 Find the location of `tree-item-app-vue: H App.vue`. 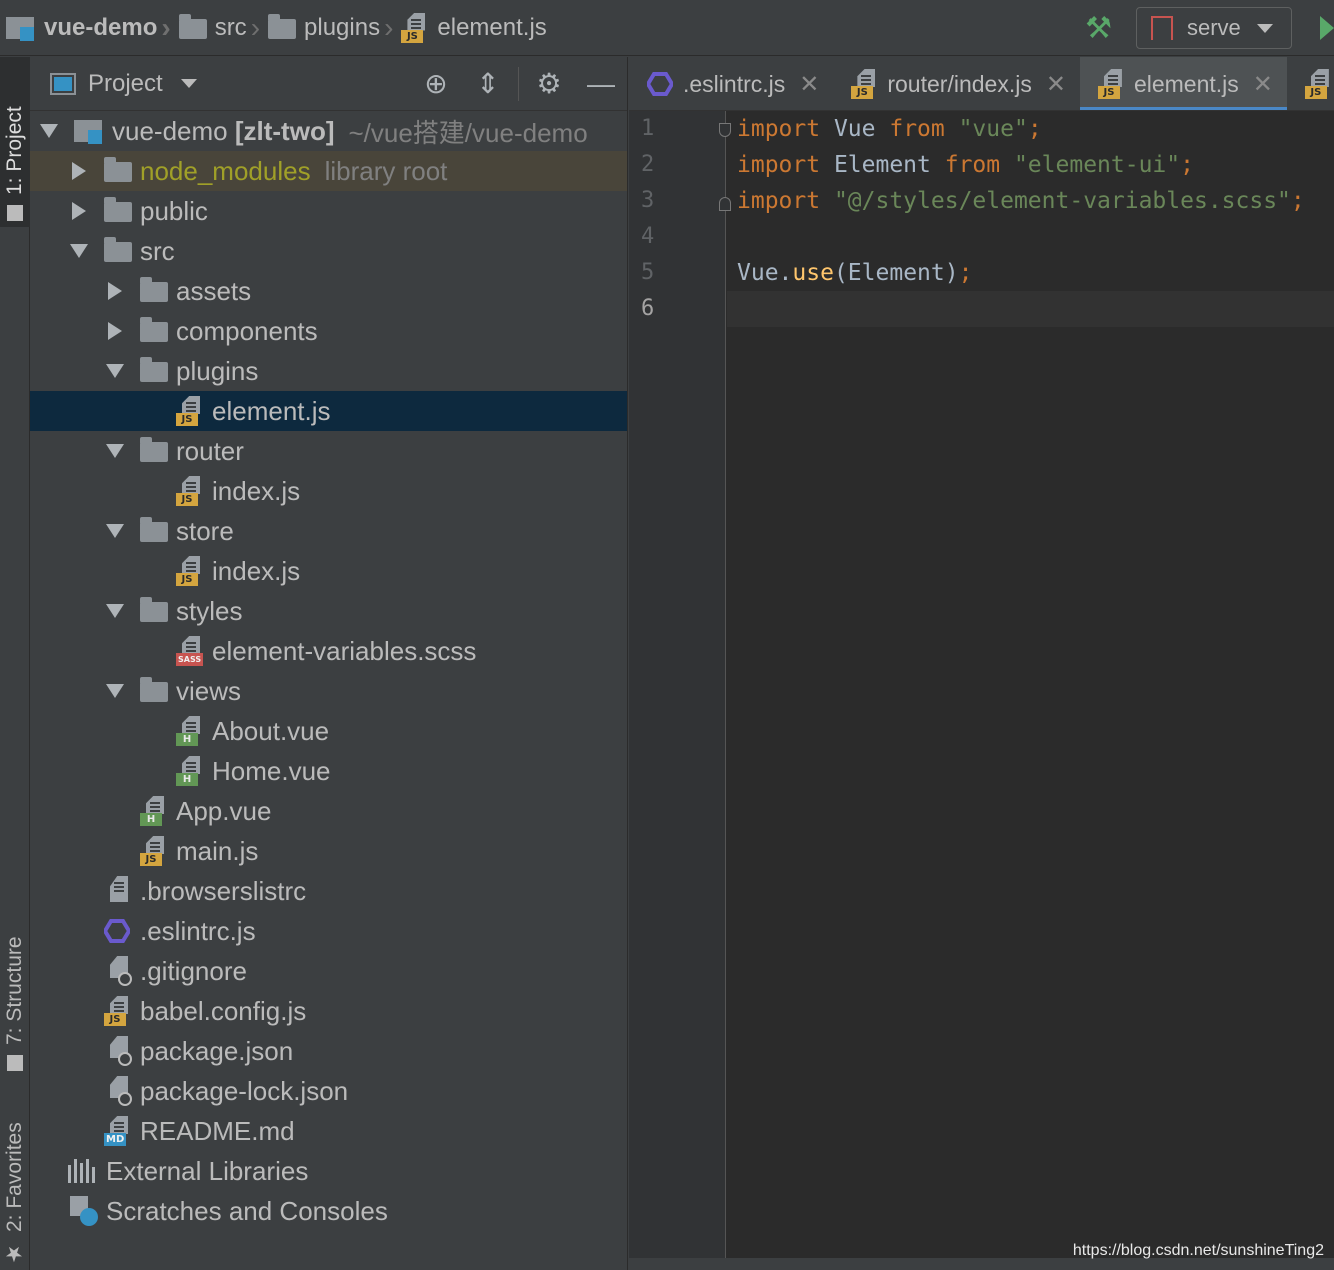

tree-item-app-vue: H App.vue is located at coordinates (328, 811).